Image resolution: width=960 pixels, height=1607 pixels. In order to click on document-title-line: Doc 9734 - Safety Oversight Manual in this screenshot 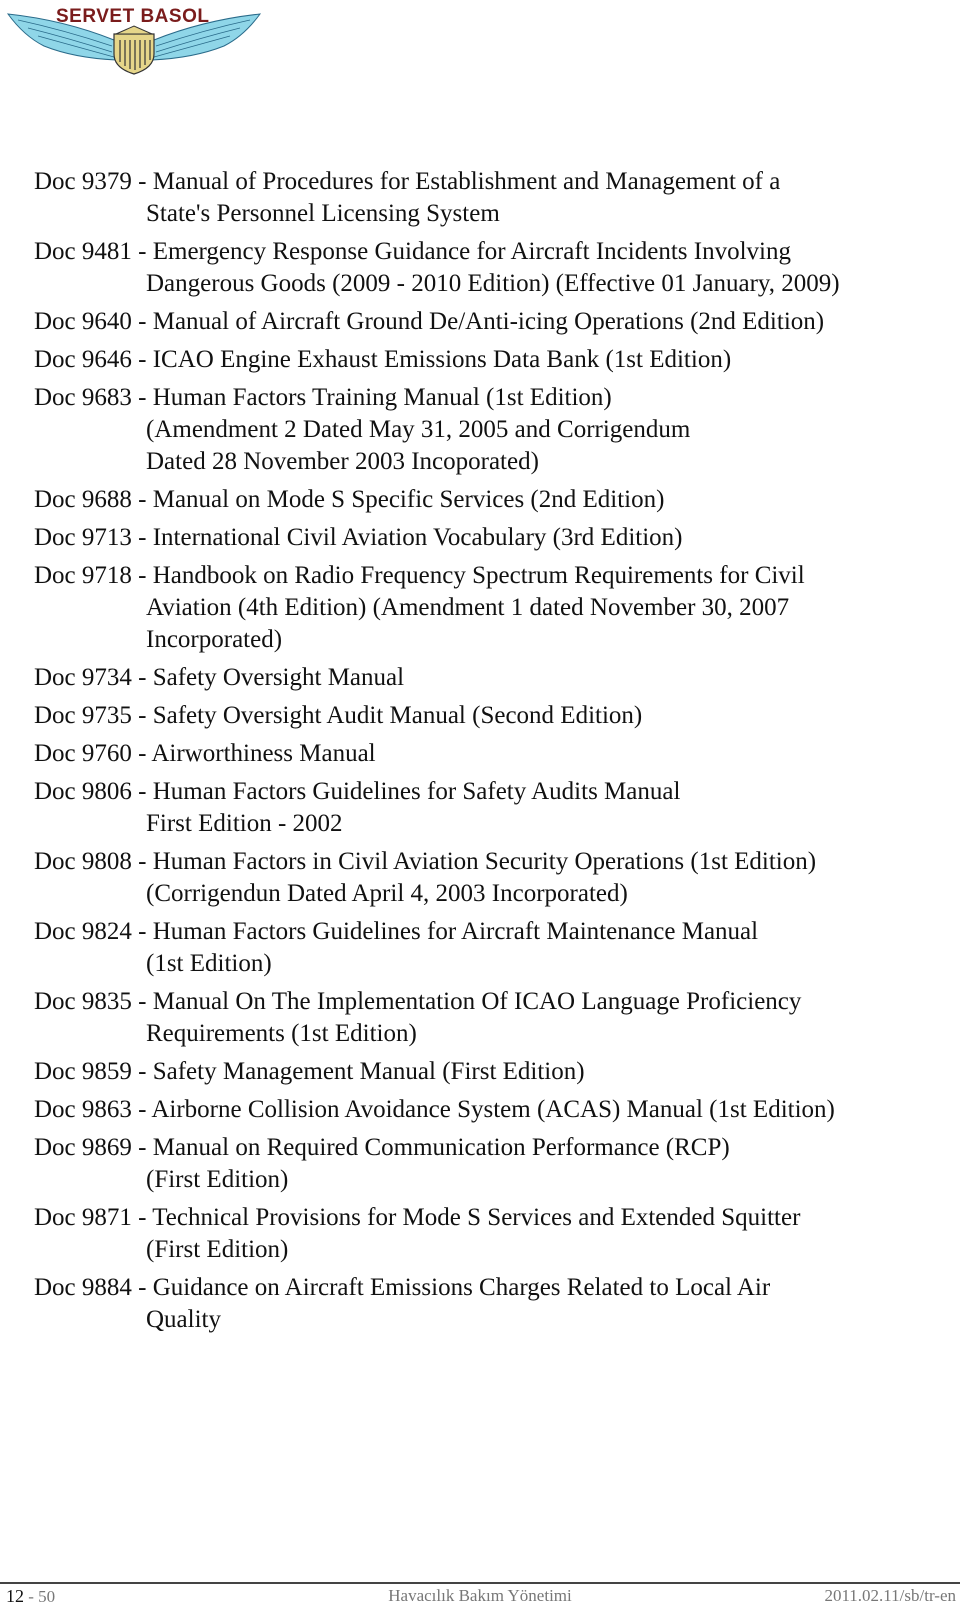, I will do `click(489, 678)`.